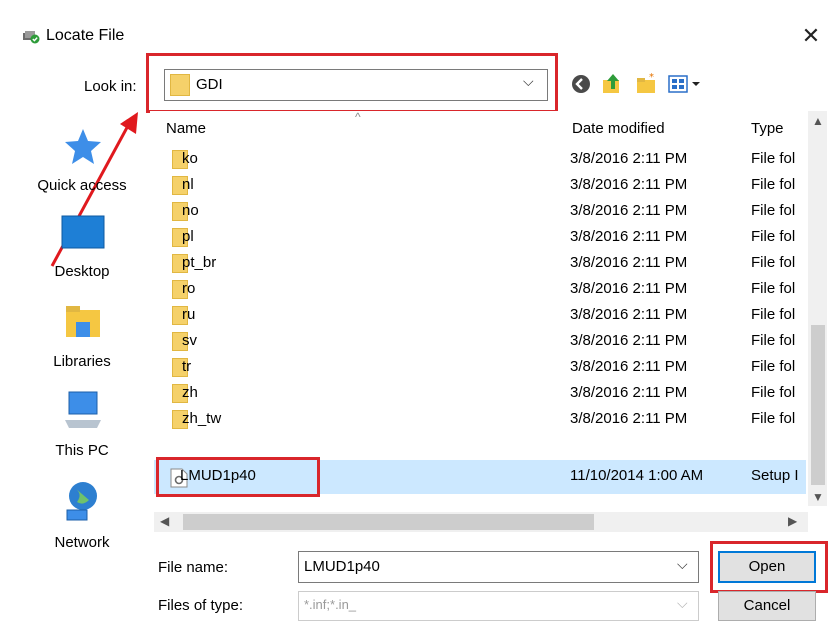 The height and width of the screenshot is (630, 828). Describe the element at coordinates (480, 211) in the screenshot. I see `file-row: no 3/8/2016 2:11 PM File fol` at that location.